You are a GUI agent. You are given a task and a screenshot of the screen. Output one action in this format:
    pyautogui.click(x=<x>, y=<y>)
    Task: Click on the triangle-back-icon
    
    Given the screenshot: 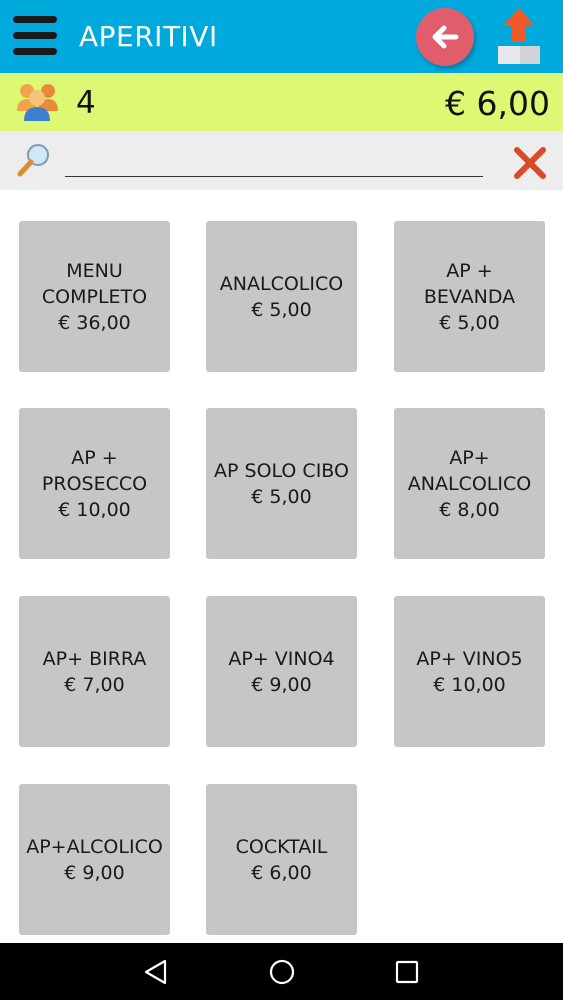 What is the action you would take?
    pyautogui.click(x=156, y=972)
    